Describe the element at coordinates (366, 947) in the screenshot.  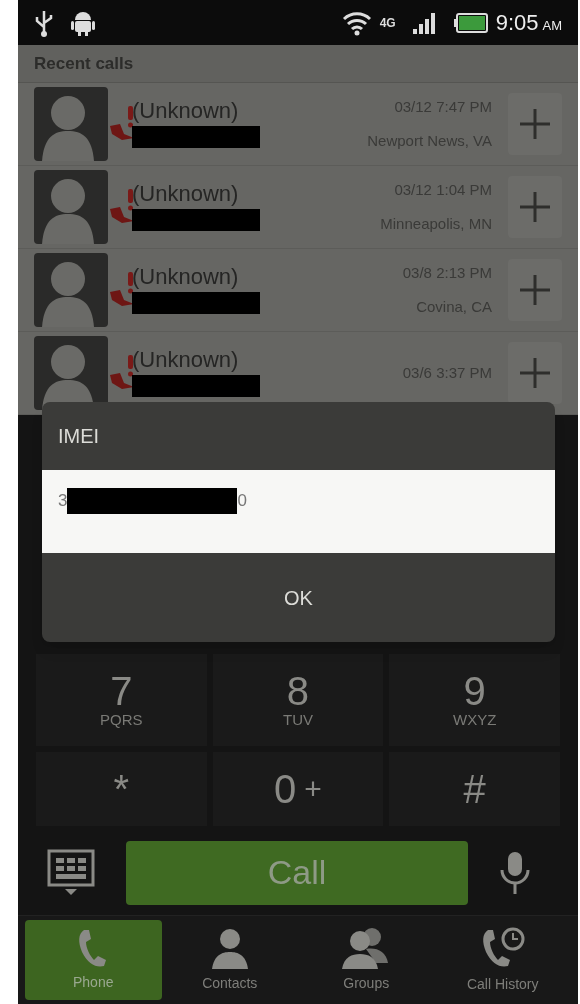
I see `people-icon` at that location.